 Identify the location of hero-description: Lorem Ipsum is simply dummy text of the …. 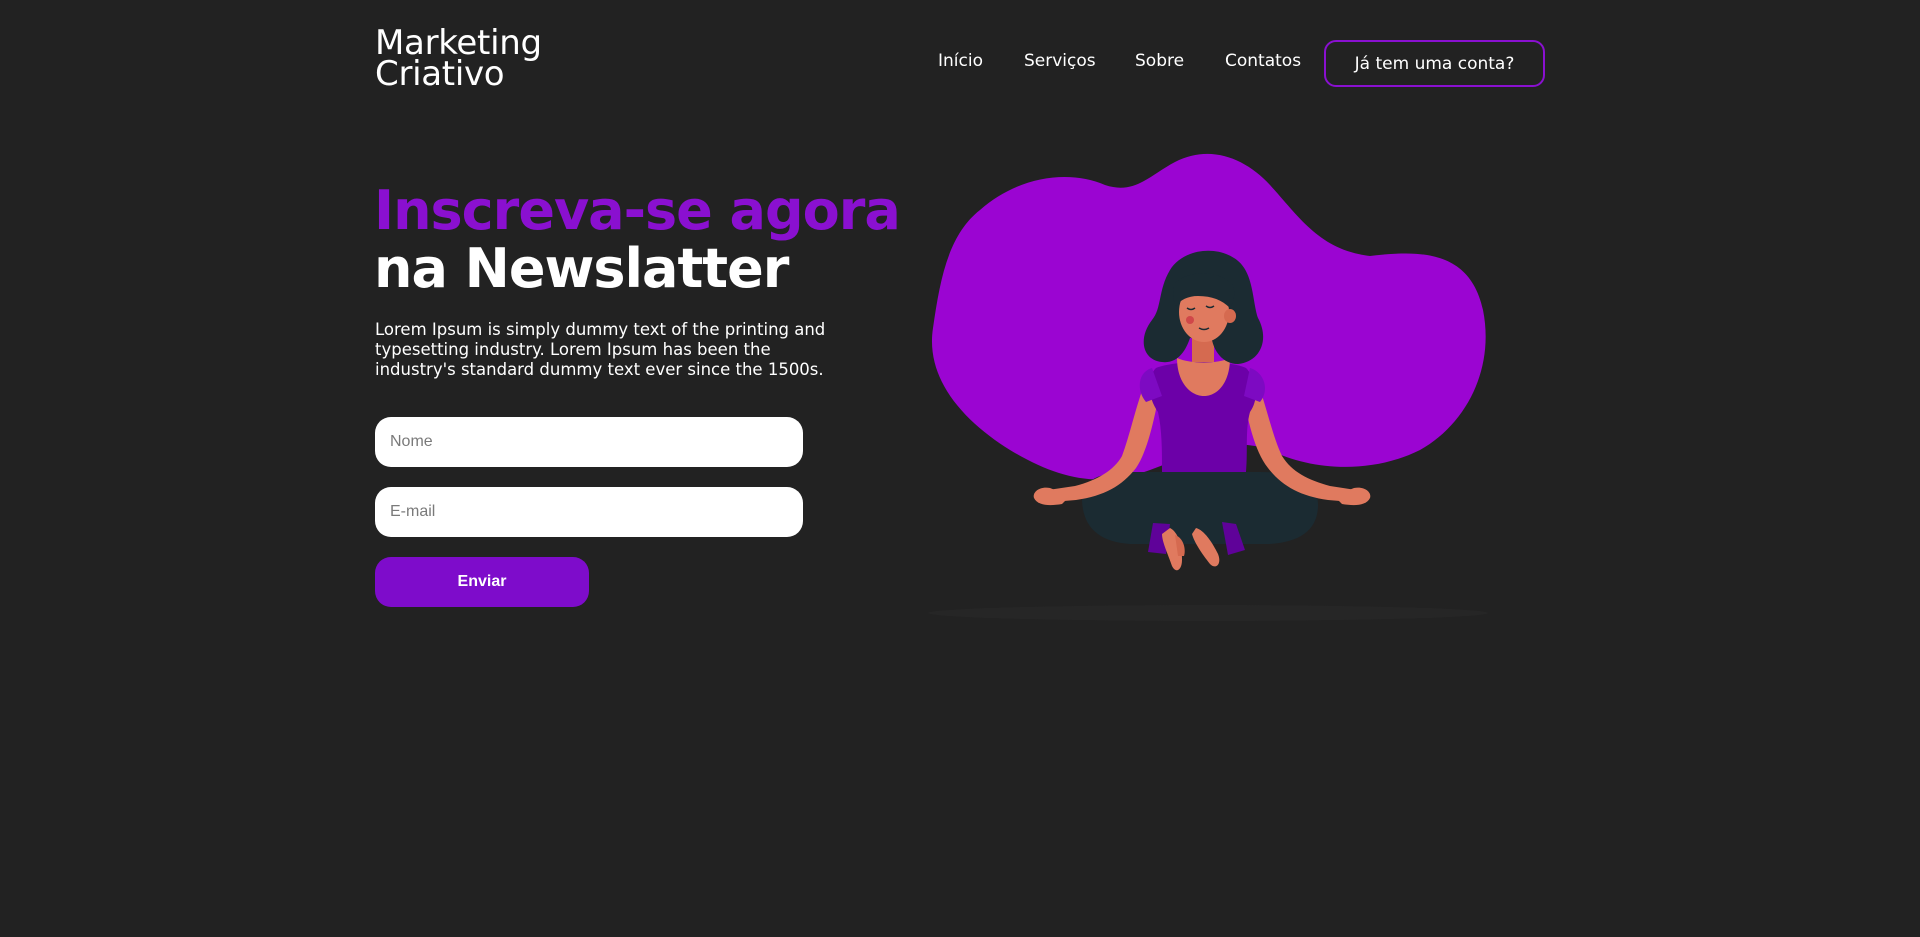
(600, 349).